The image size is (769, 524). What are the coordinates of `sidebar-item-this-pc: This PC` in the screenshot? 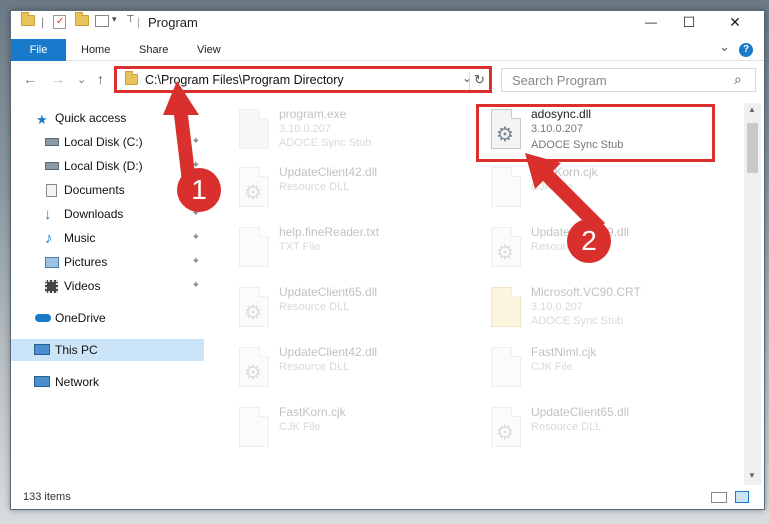 It's located at (107, 350).